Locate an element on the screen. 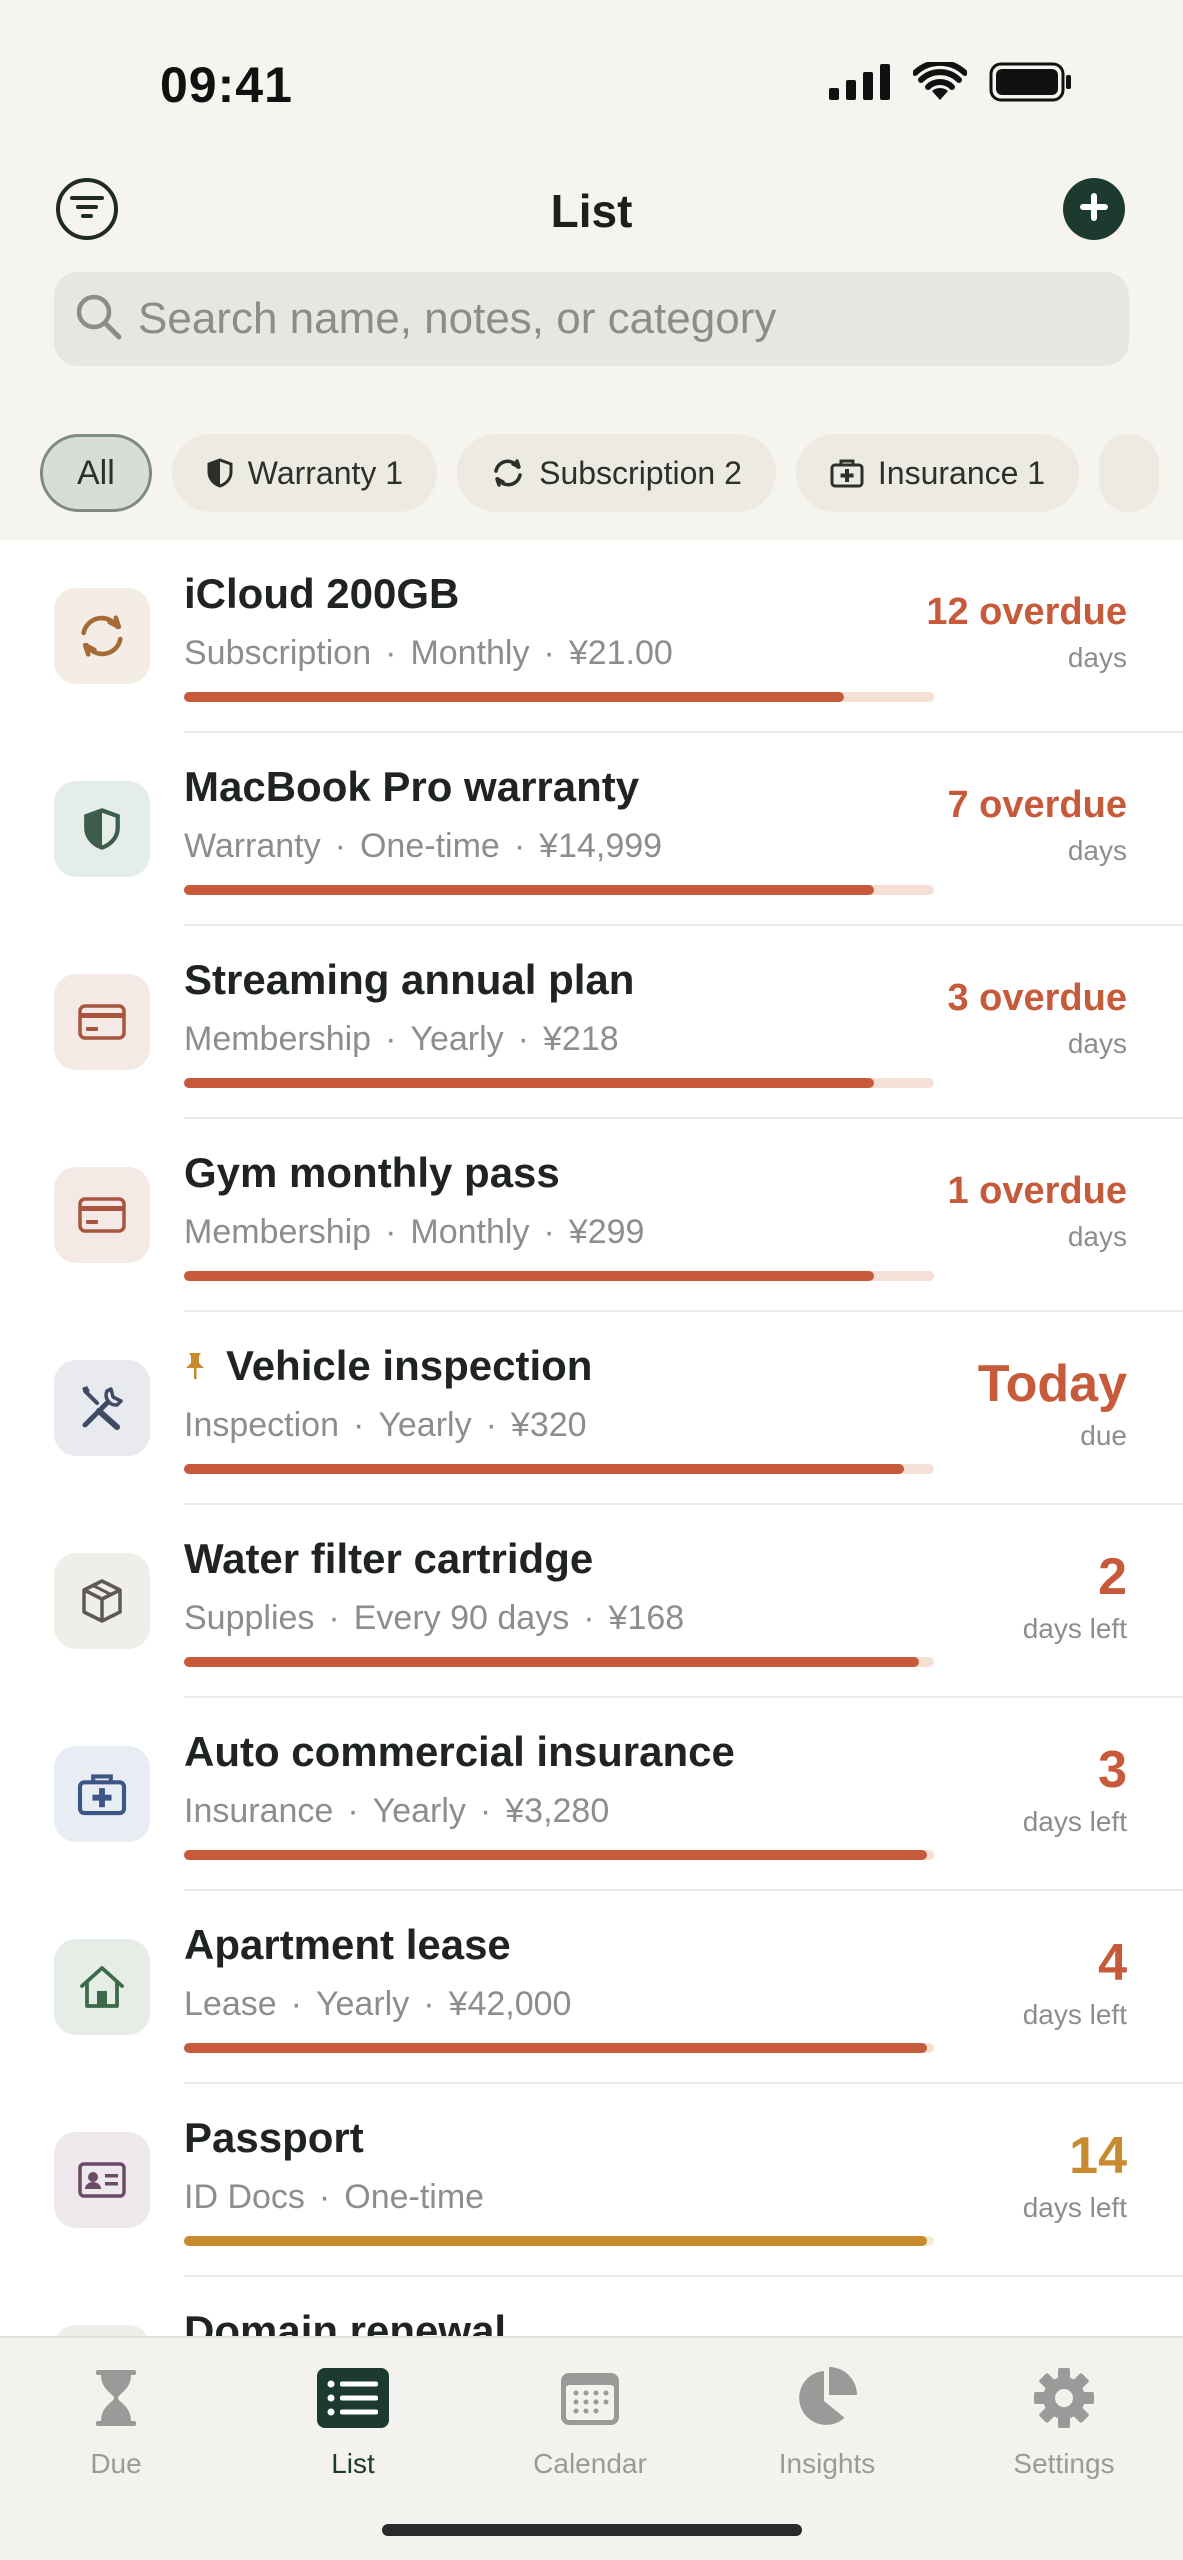 This screenshot has height=2560, width=1183. item-price: ¥21.00 is located at coordinates (620, 653).